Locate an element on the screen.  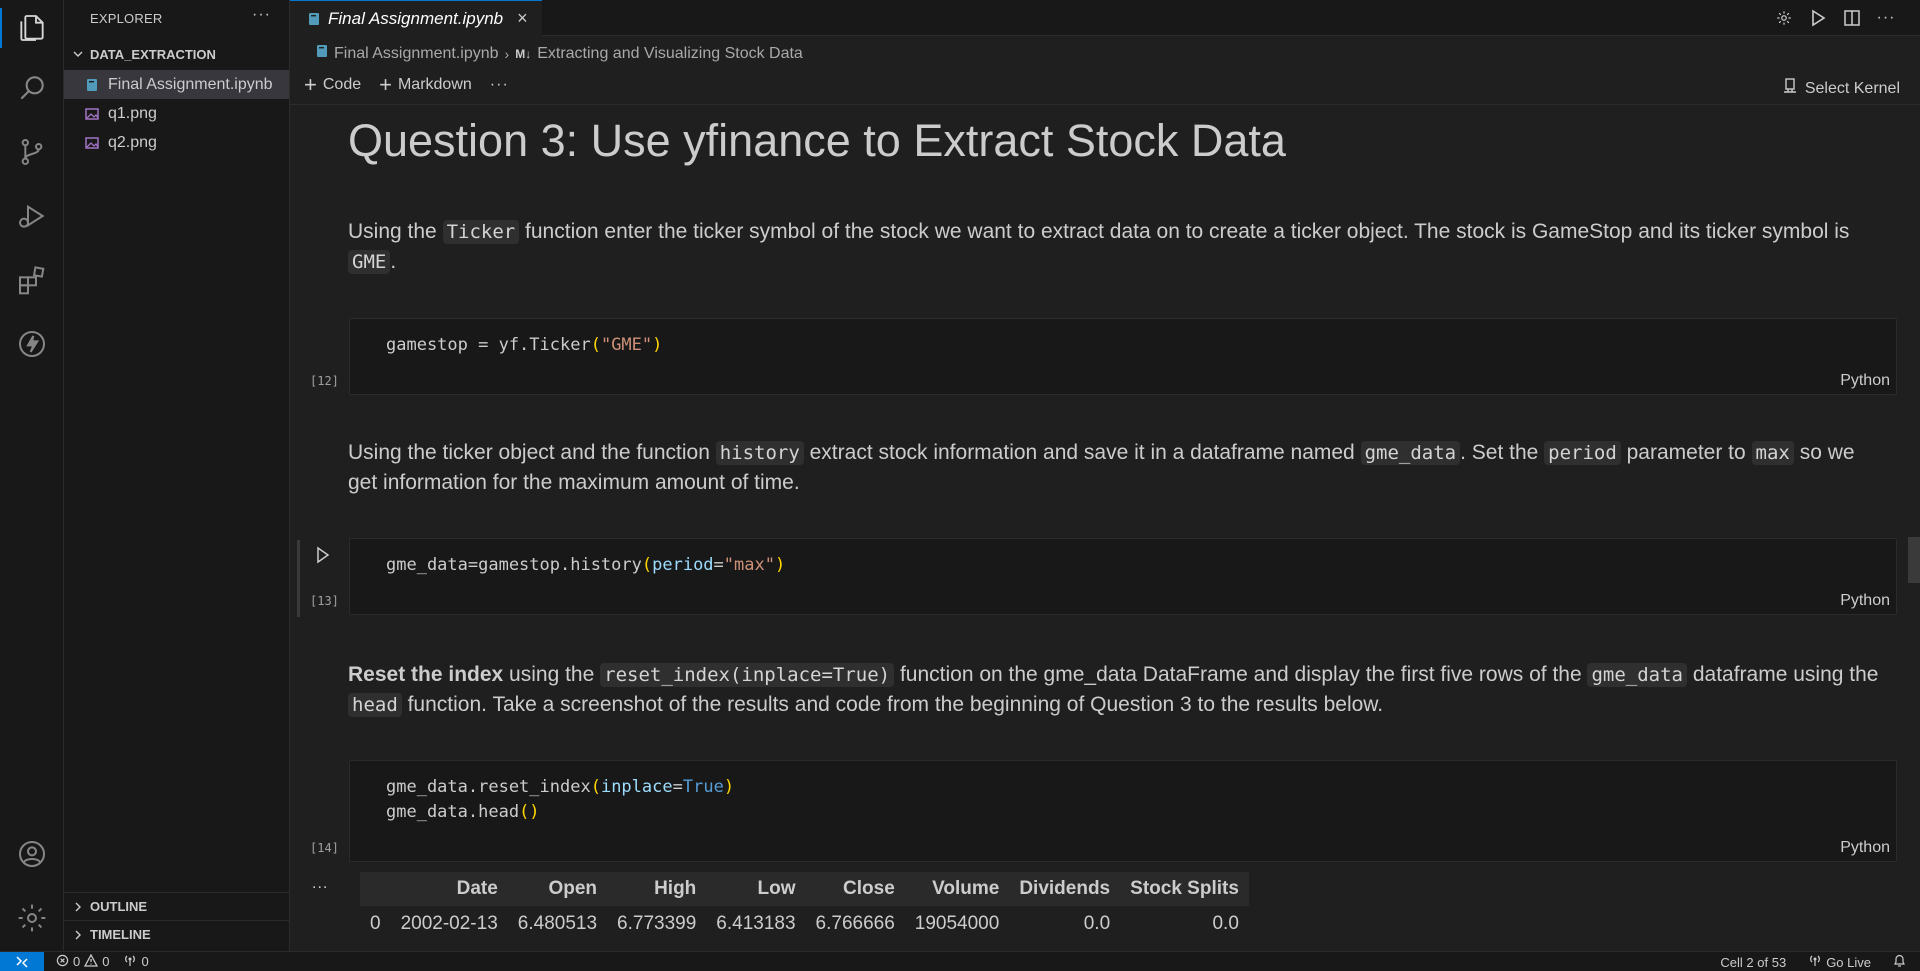
problems-indicator: 0 0 is located at coordinates (82, 961).